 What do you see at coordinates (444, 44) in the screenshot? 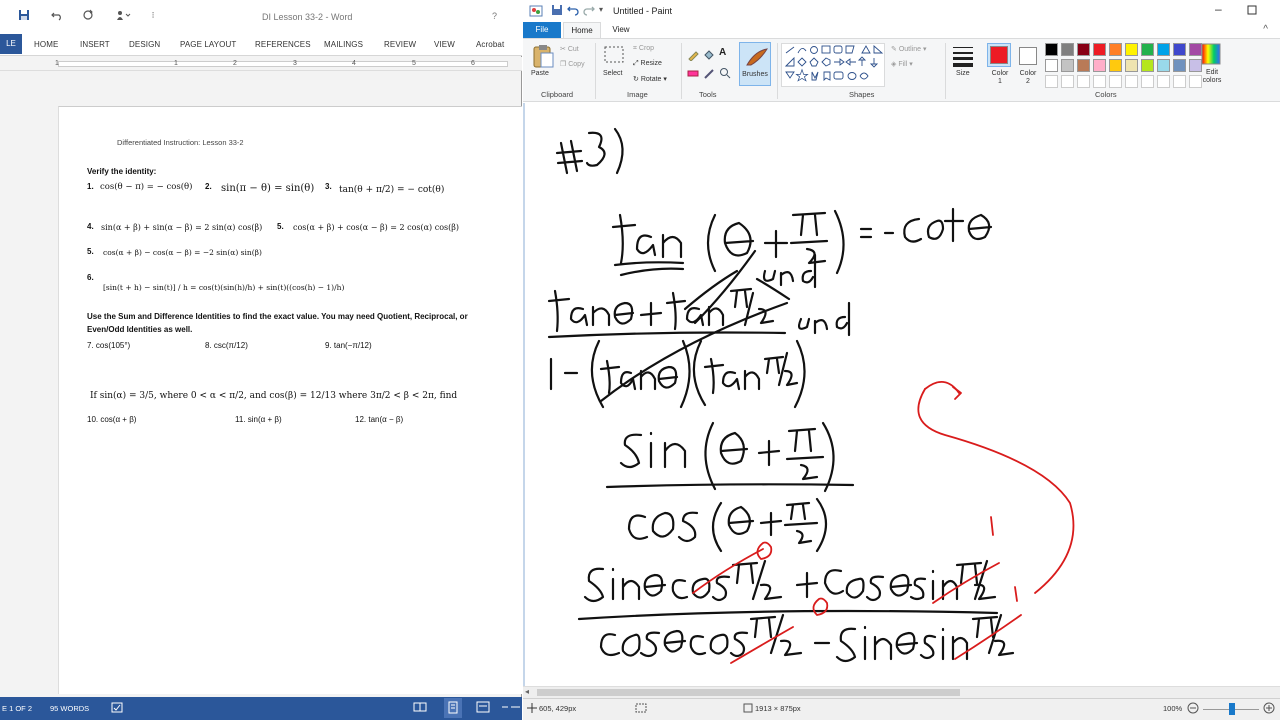
I see `tab-view: VIEW` at bounding box center [444, 44].